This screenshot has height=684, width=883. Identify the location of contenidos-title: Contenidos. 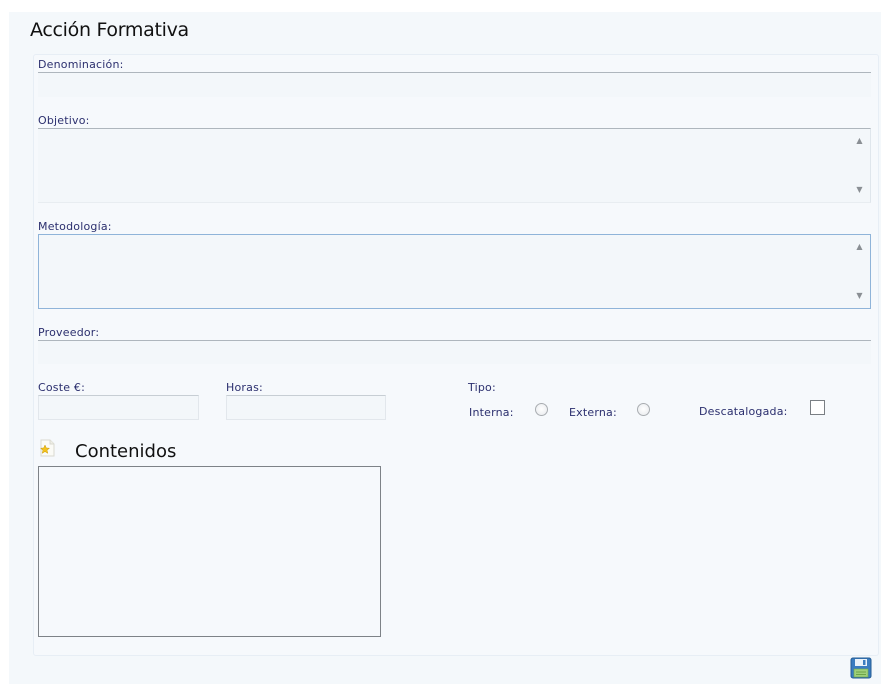
(126, 451).